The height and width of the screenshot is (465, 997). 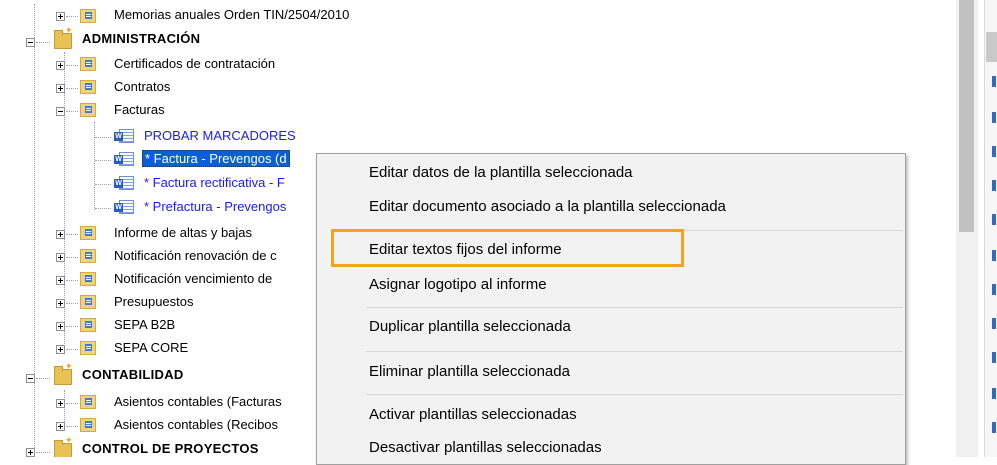 I want to click on section-label: ADMINISTRACIÓN, so click(x=141, y=38).